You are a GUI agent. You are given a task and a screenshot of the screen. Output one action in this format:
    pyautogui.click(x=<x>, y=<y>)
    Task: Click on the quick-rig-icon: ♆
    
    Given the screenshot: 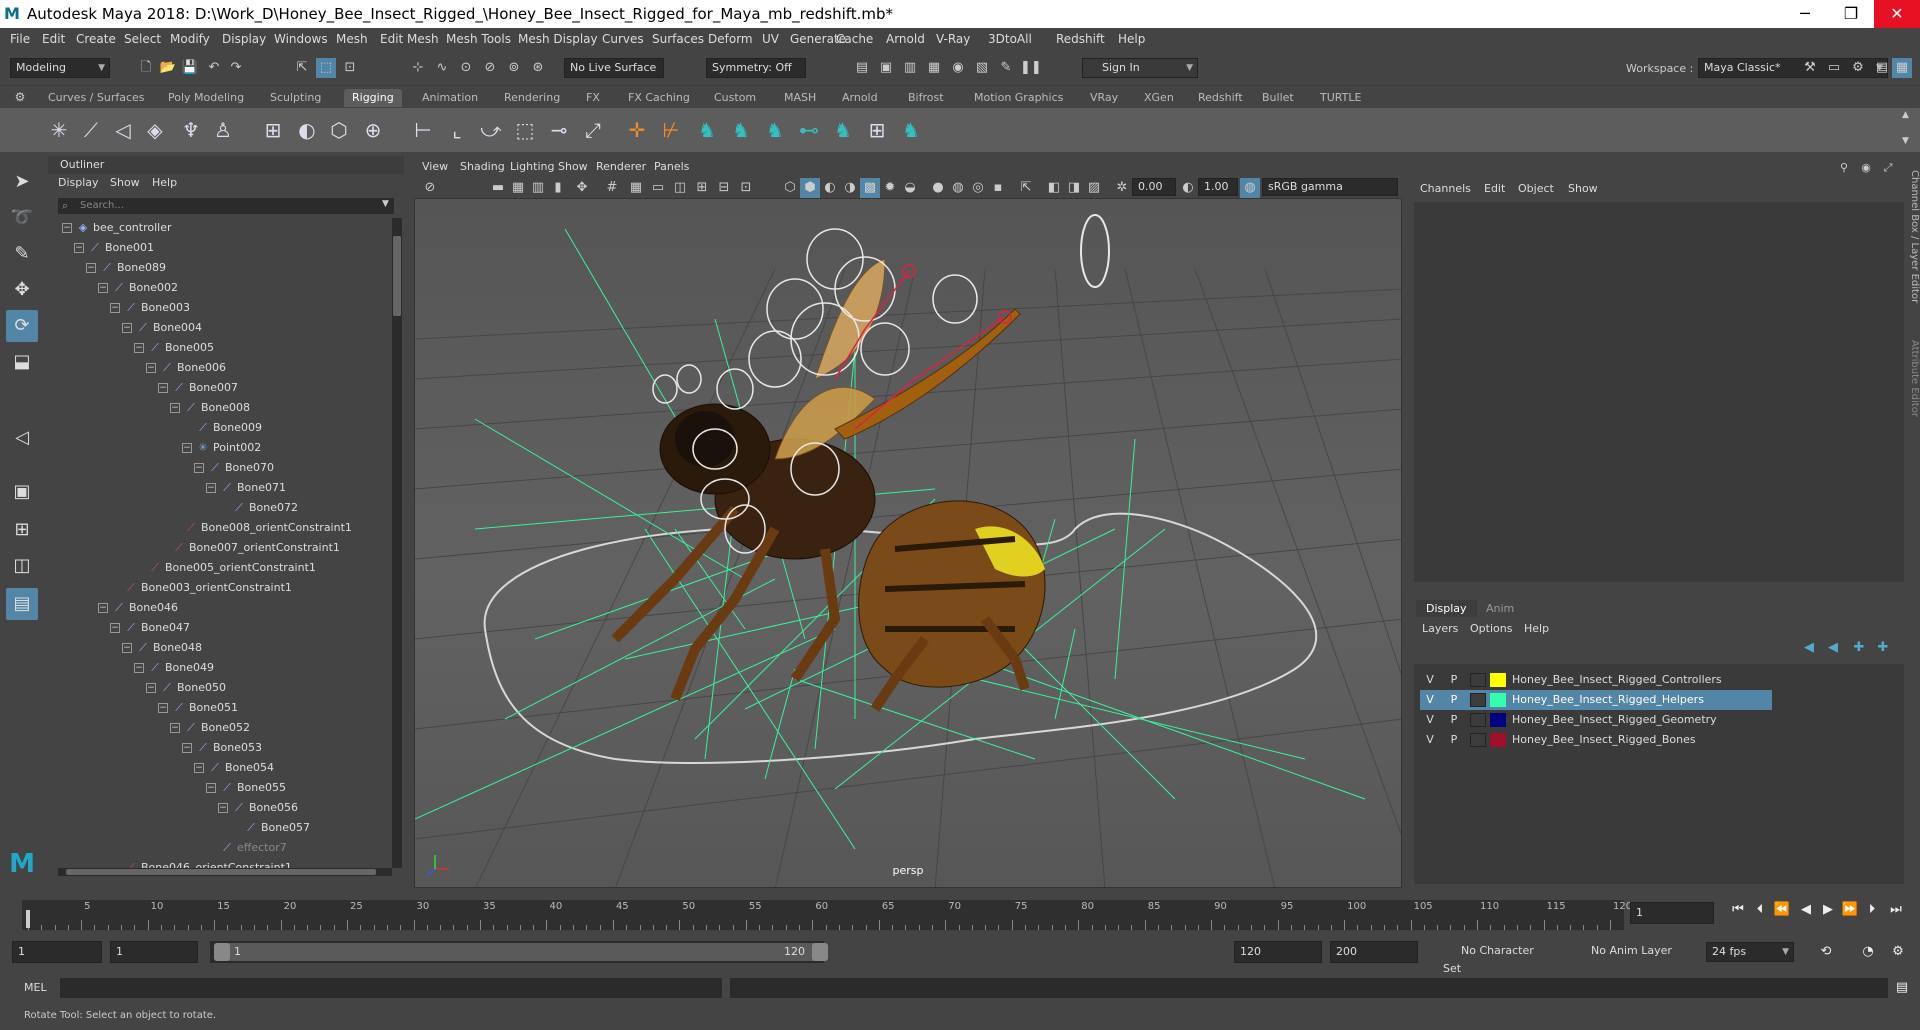 What is the action you would take?
    pyautogui.click(x=191, y=130)
    